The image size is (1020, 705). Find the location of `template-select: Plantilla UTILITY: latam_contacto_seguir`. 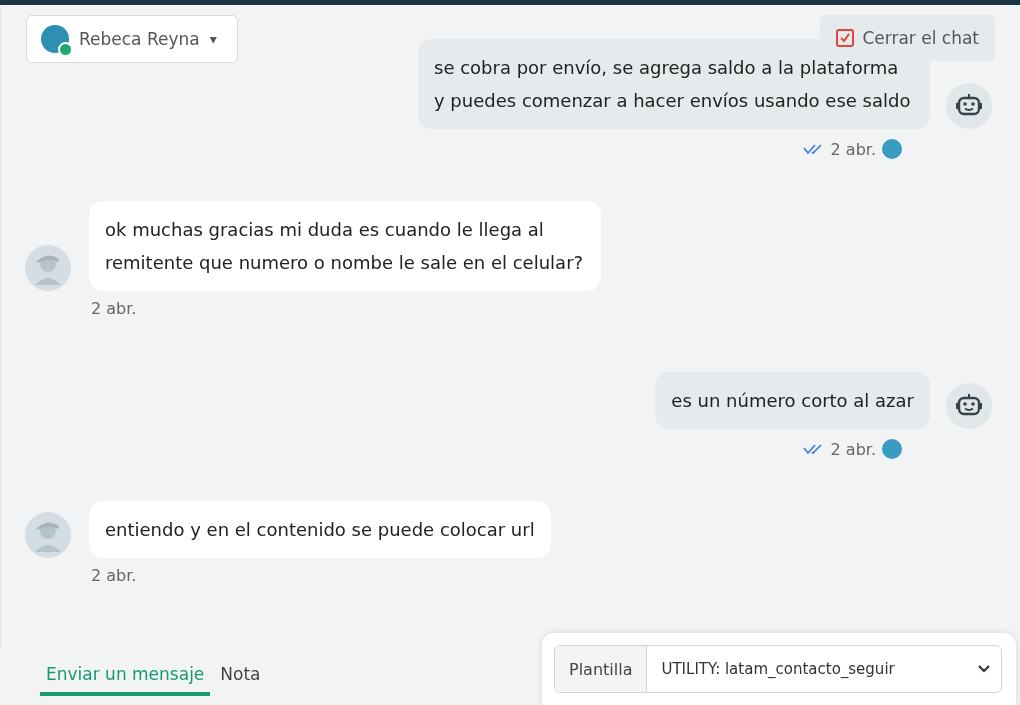

template-select: Plantilla UTILITY: latam_contacto_seguir is located at coordinates (778, 669).